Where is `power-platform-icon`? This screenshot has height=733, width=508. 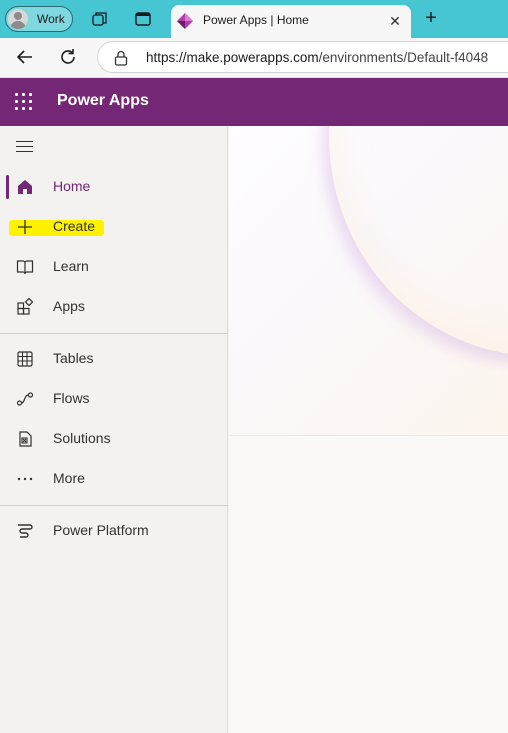
power-platform-icon is located at coordinates (25, 531).